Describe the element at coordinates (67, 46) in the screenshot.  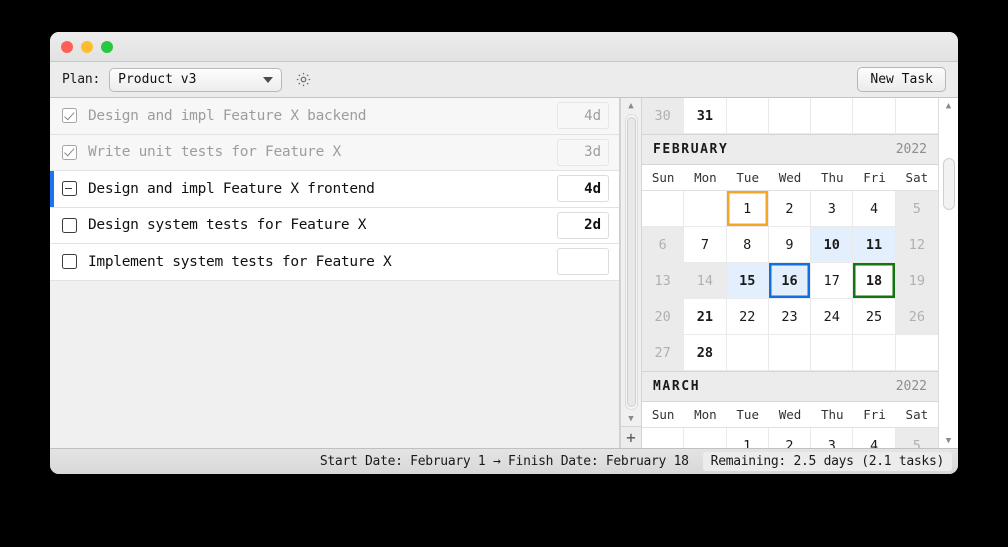
I see `close-button` at that location.